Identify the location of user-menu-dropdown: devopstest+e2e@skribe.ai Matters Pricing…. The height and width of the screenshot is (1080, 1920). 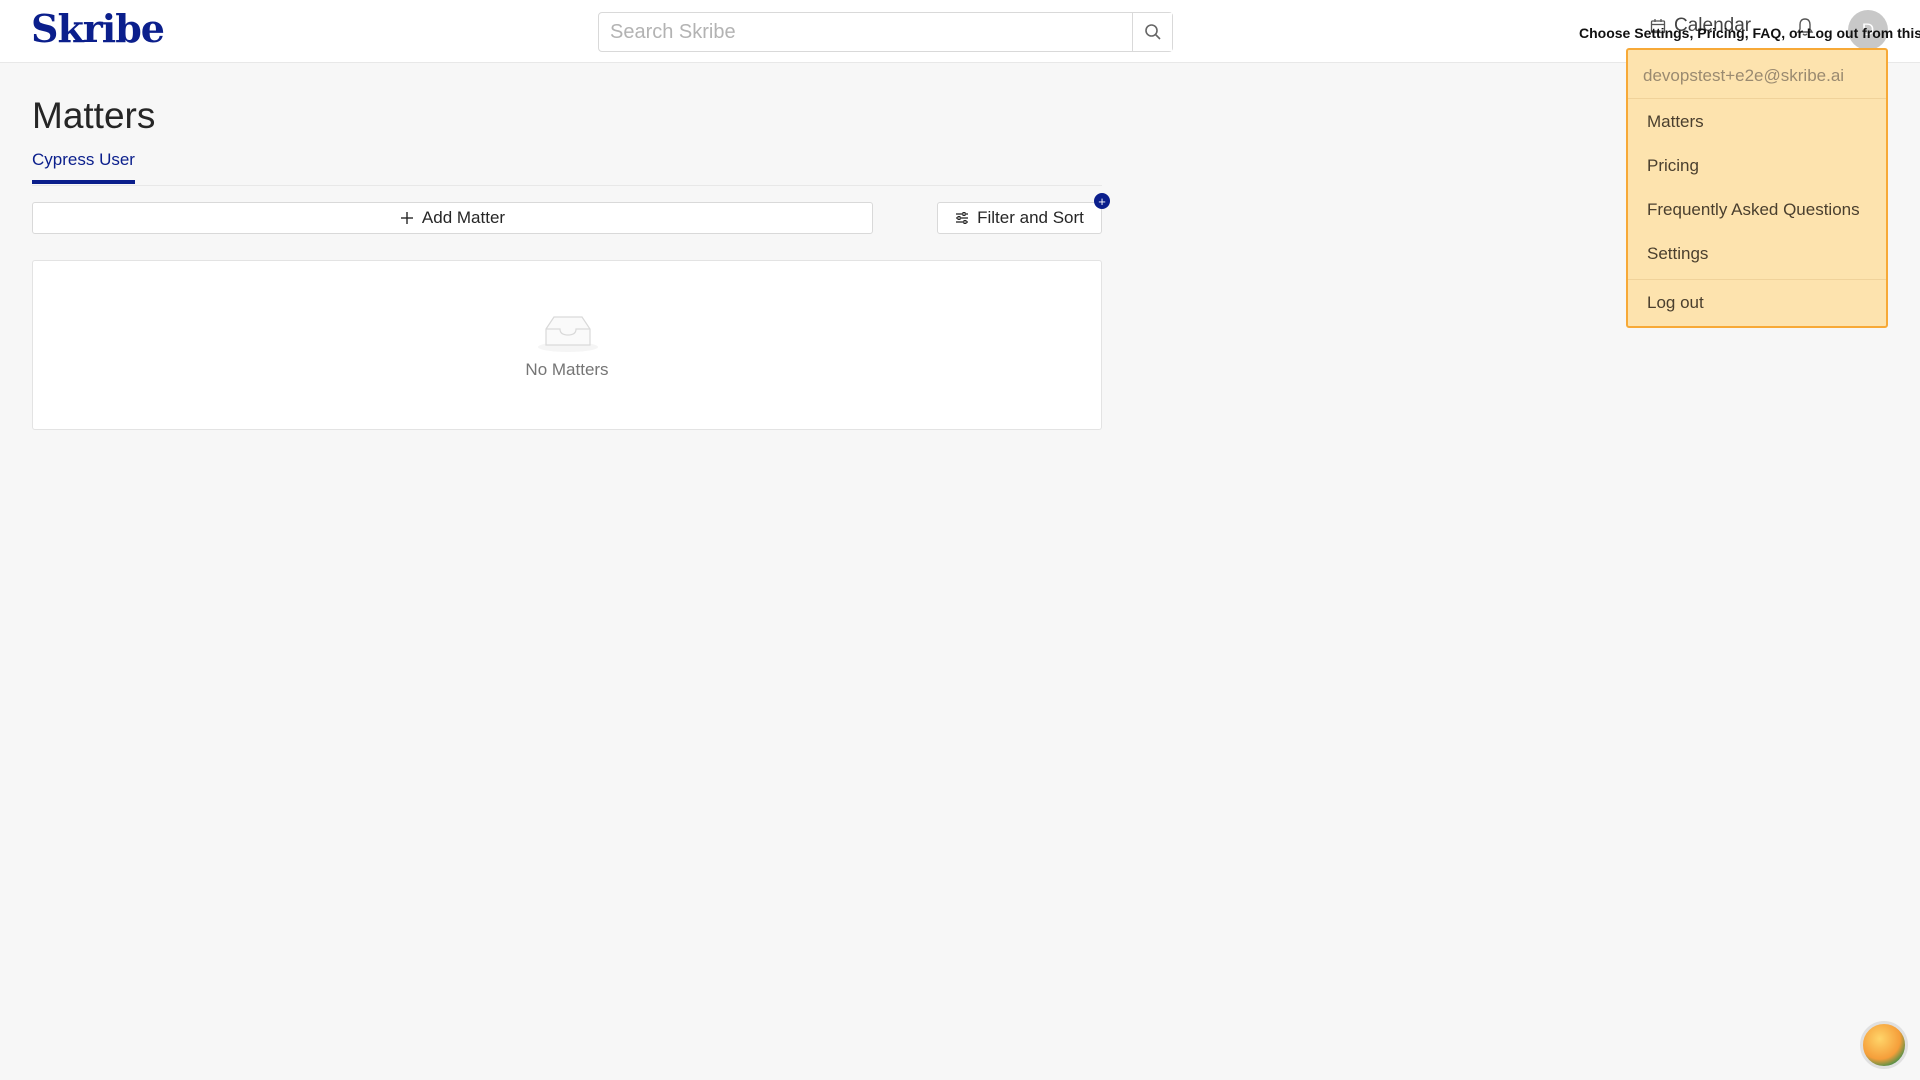
(1757, 188).